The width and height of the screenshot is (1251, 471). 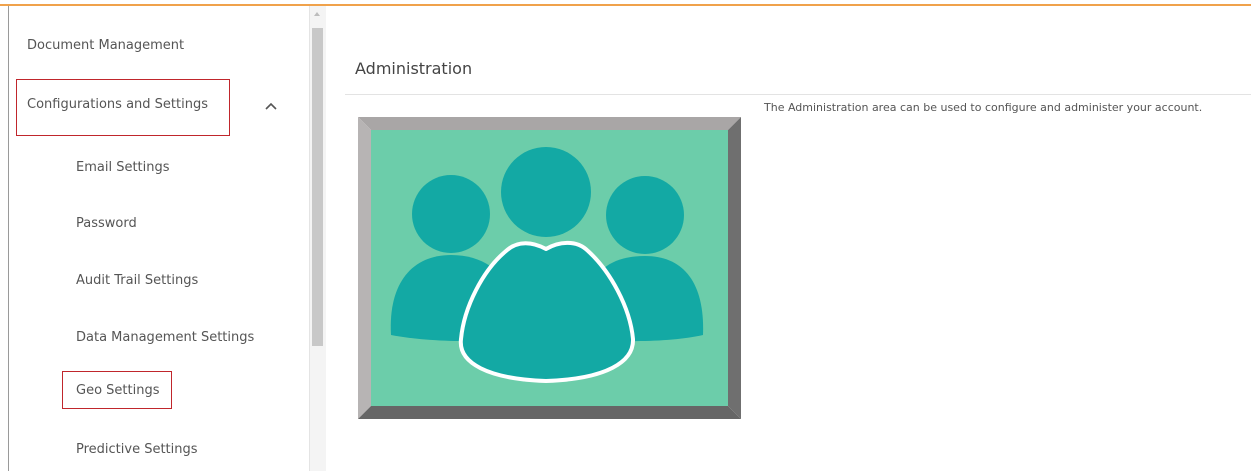 What do you see at coordinates (123, 167) in the screenshot?
I see `sidebar-item-email-settings: Email Settings` at bounding box center [123, 167].